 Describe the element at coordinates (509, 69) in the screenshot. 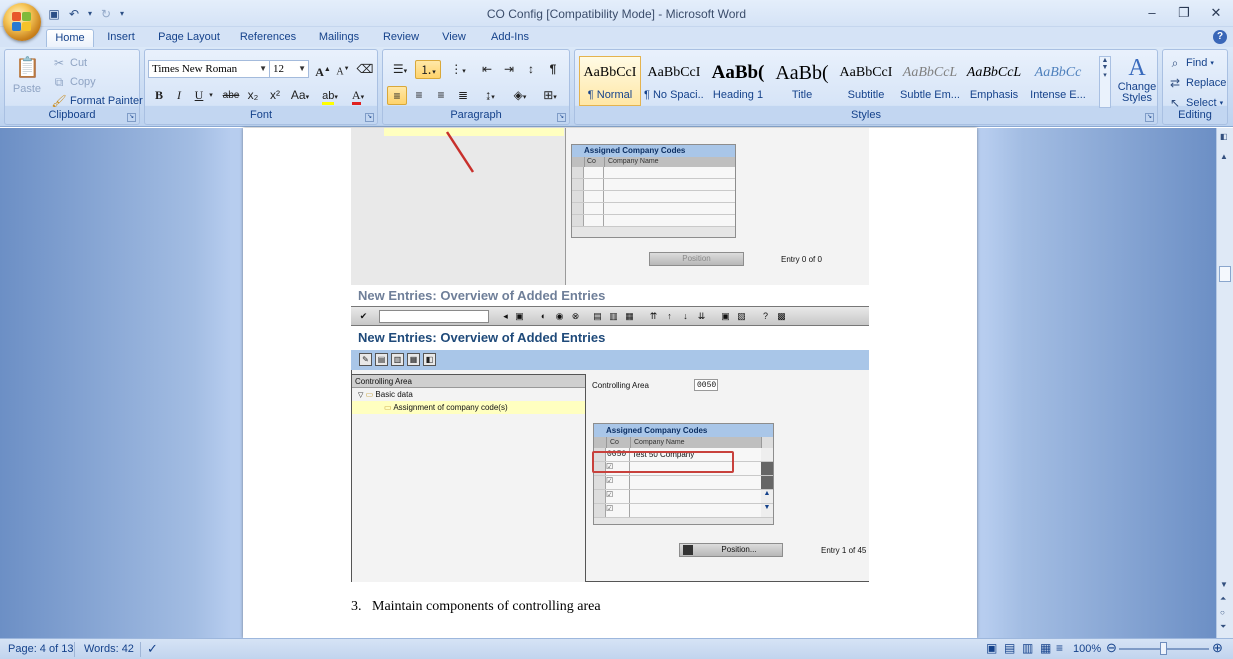

I see `increase-indent-icon: ⇥` at that location.